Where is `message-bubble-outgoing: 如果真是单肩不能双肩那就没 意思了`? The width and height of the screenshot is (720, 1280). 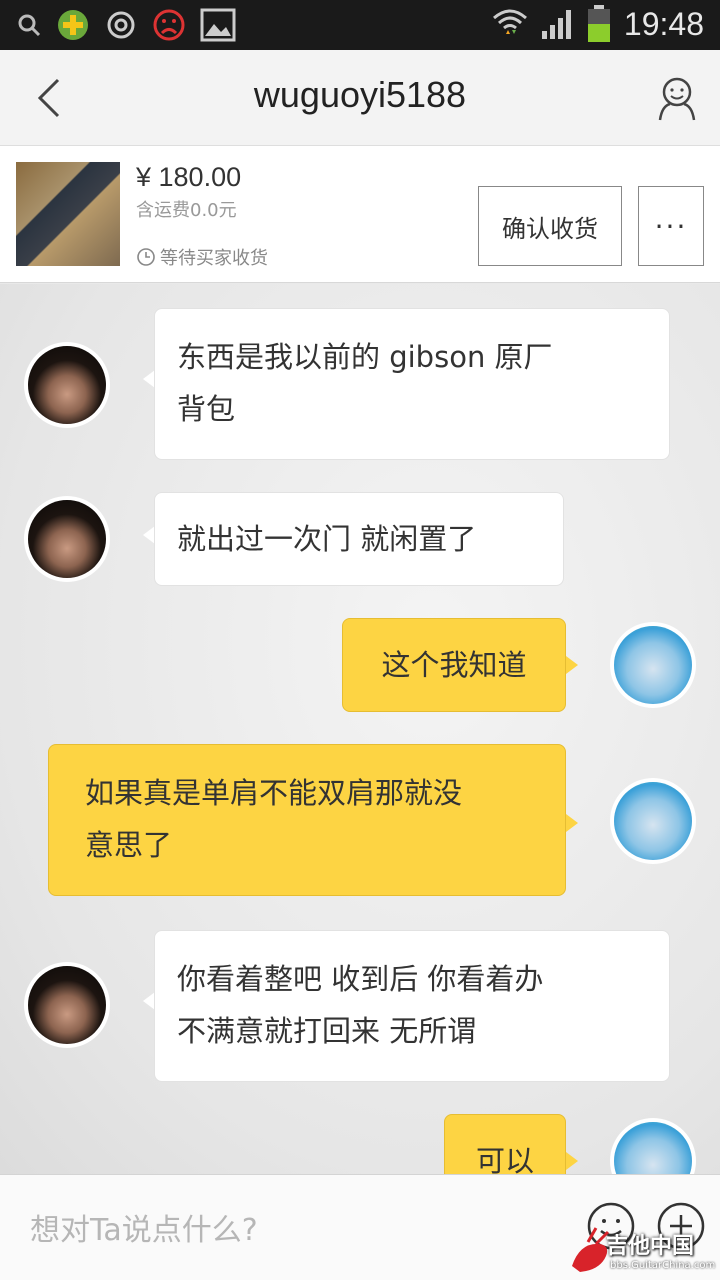
message-bubble-outgoing: 如果真是单肩不能双肩那就没 意思了 is located at coordinates (307, 820).